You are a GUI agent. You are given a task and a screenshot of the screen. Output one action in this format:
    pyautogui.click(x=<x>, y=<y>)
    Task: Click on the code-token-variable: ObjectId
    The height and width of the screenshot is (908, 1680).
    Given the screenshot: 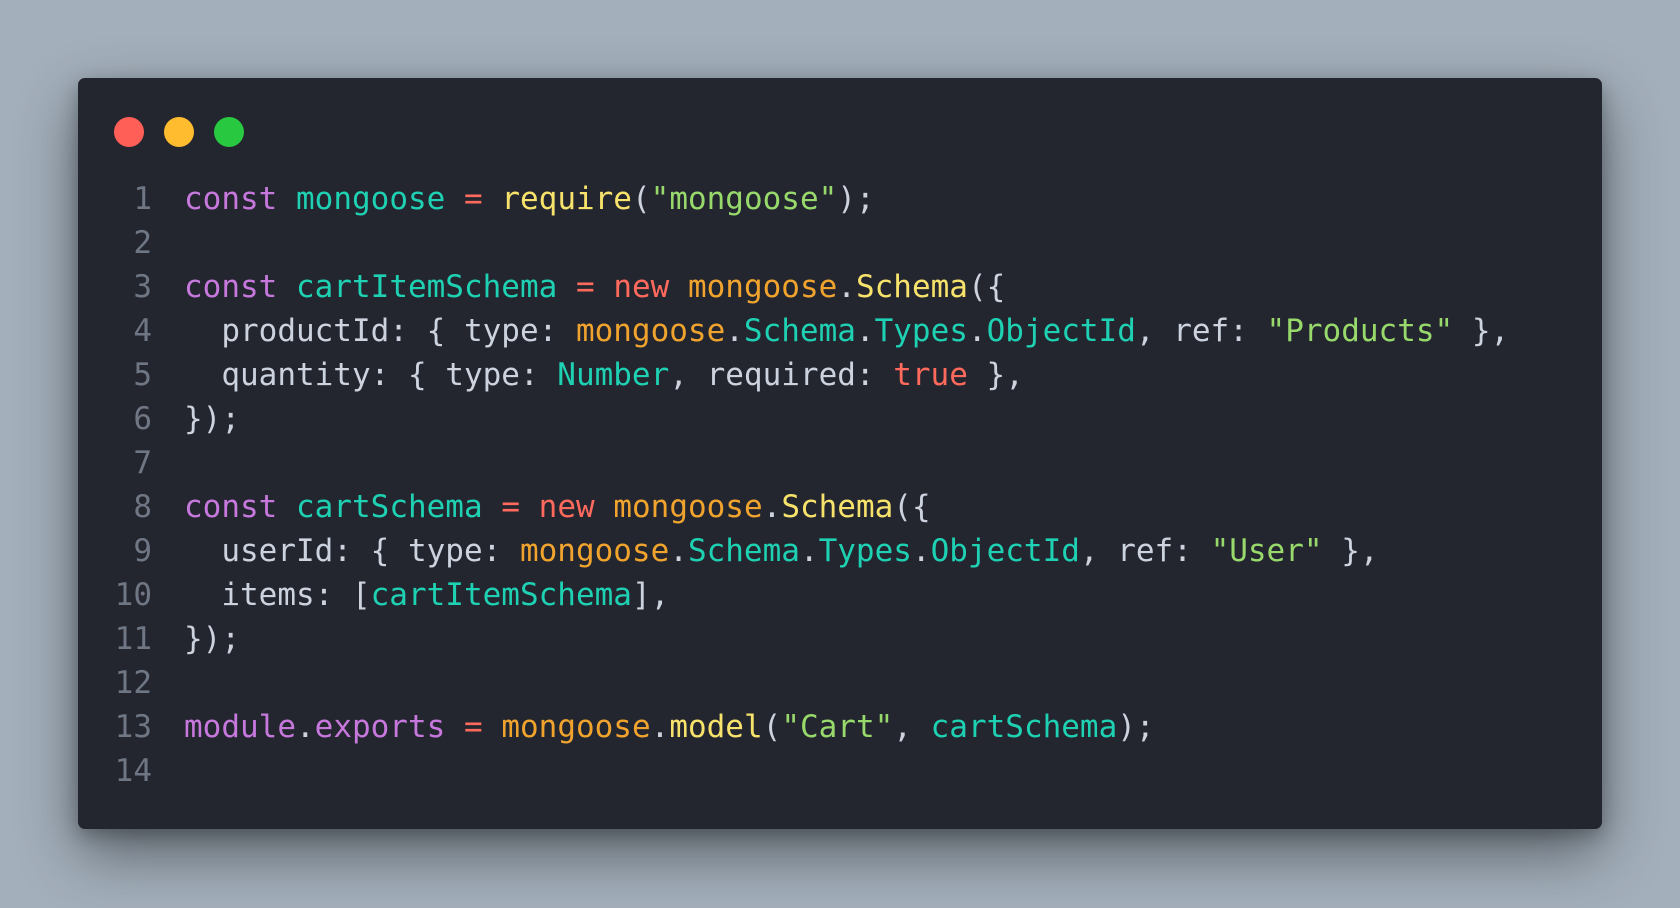 What is the action you would take?
    pyautogui.click(x=1005, y=551)
    